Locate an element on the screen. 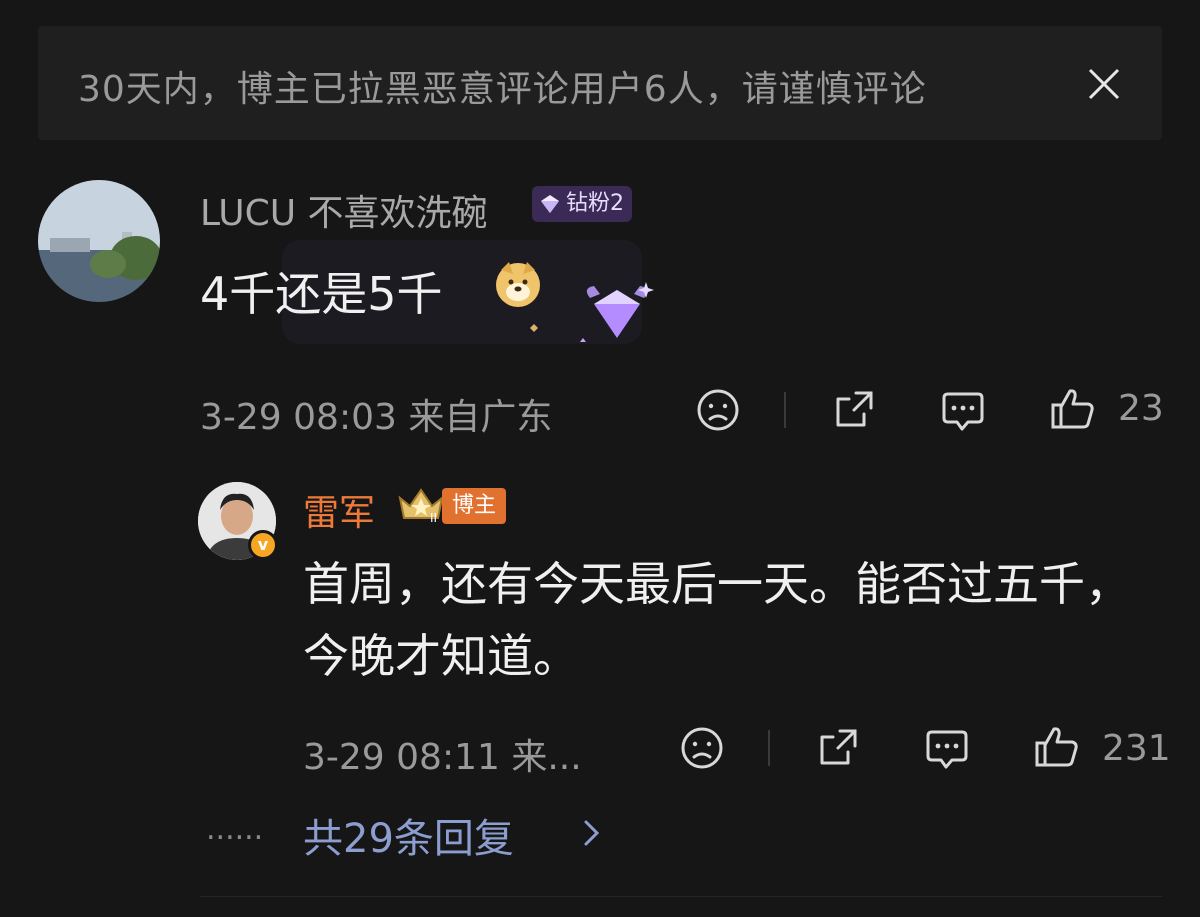  comment-time-location: 3-29 08:03 来自广东 is located at coordinates (376, 417).